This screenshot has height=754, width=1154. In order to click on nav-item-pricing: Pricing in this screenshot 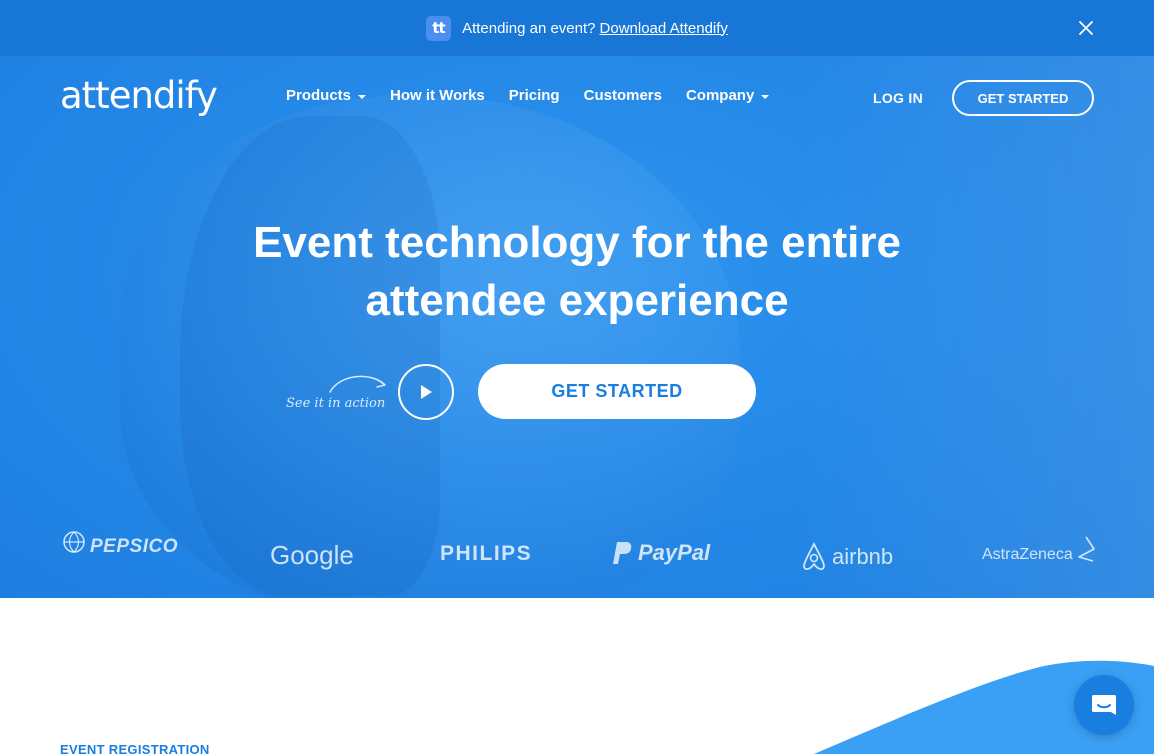, I will do `click(534, 95)`.